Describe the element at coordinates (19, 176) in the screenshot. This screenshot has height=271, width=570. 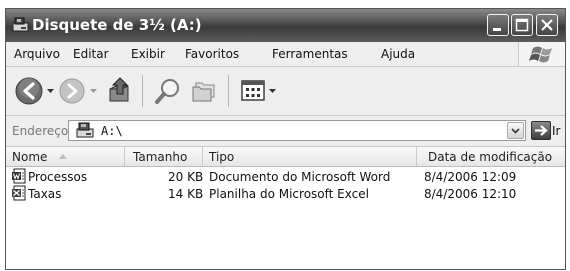
I see `word-document-icon` at that location.